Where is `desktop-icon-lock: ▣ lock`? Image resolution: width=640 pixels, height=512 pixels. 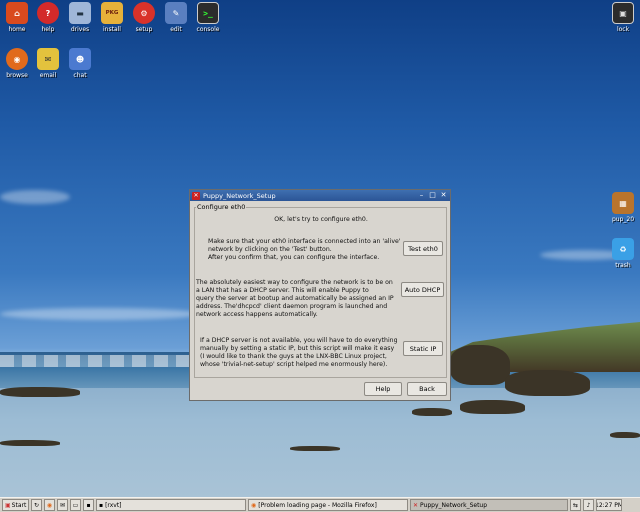 desktop-icon-lock: ▣ lock is located at coordinates (623, 17).